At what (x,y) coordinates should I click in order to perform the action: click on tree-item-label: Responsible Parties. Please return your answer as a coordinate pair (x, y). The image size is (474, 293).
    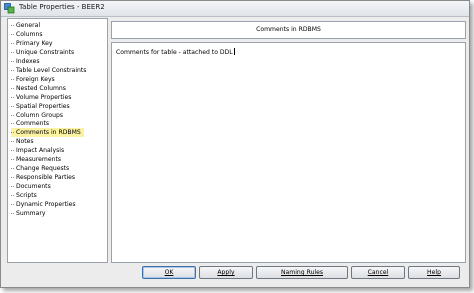
    Looking at the image, I should click on (46, 178).